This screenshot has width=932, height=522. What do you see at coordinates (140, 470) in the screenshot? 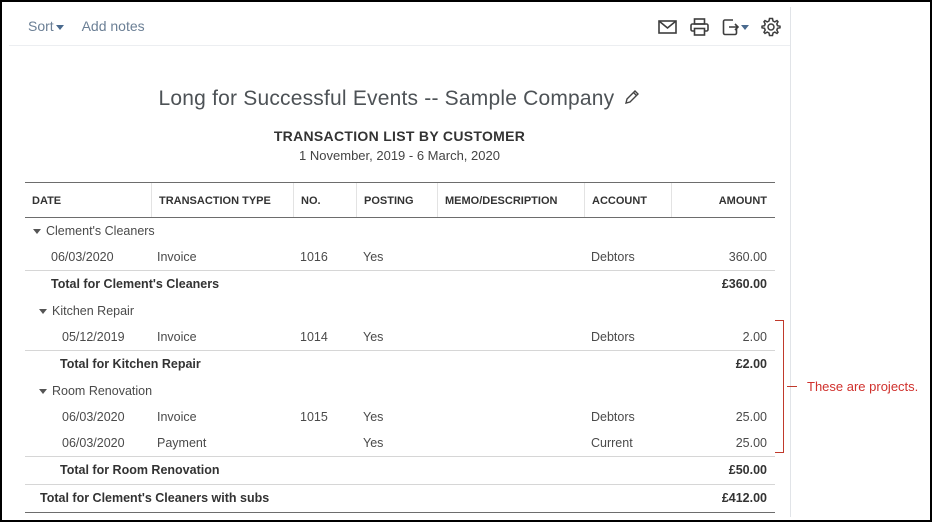
I see `total-label: Total for Room Renovation` at bounding box center [140, 470].